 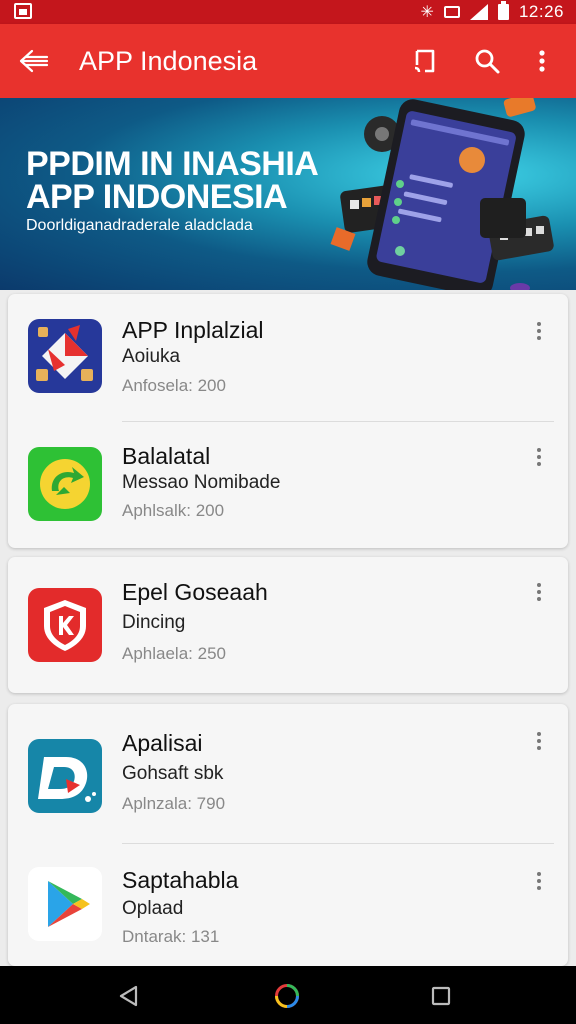 What do you see at coordinates (288, 485) in the screenshot?
I see `app-list-item: Balalatal Messao Nomibade Aphlsalk: 200` at bounding box center [288, 485].